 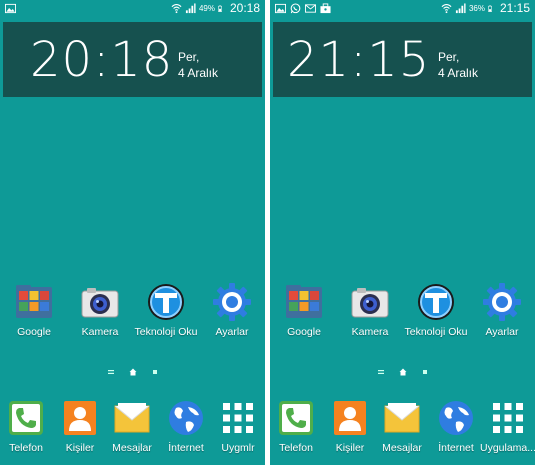 I want to click on app-label: Uygmlr, so click(x=238, y=448).